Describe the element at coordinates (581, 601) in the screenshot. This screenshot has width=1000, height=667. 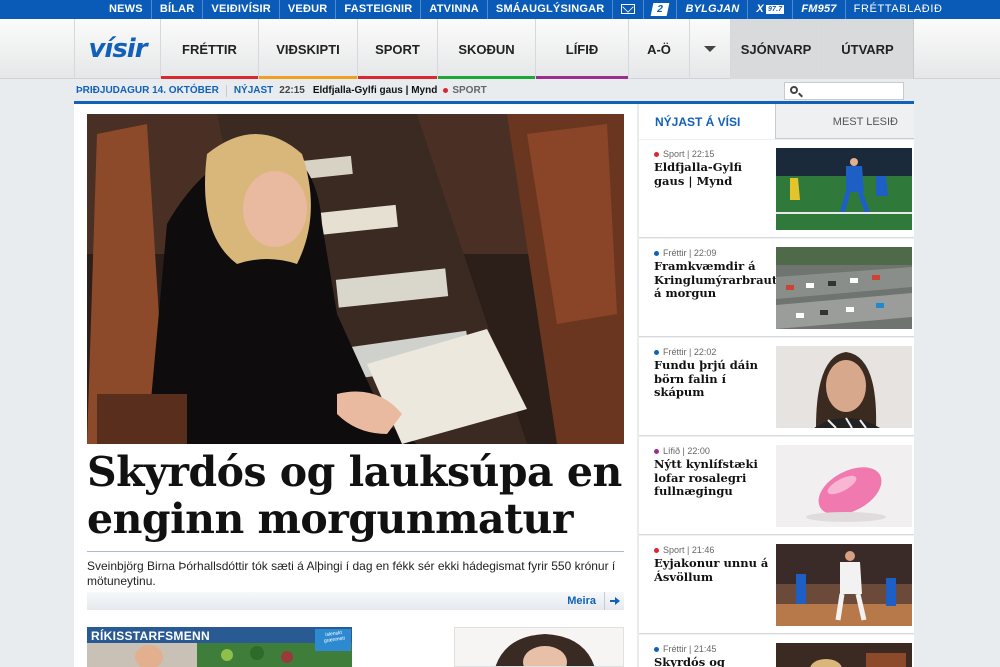
I see `more-label: Meira` at that location.